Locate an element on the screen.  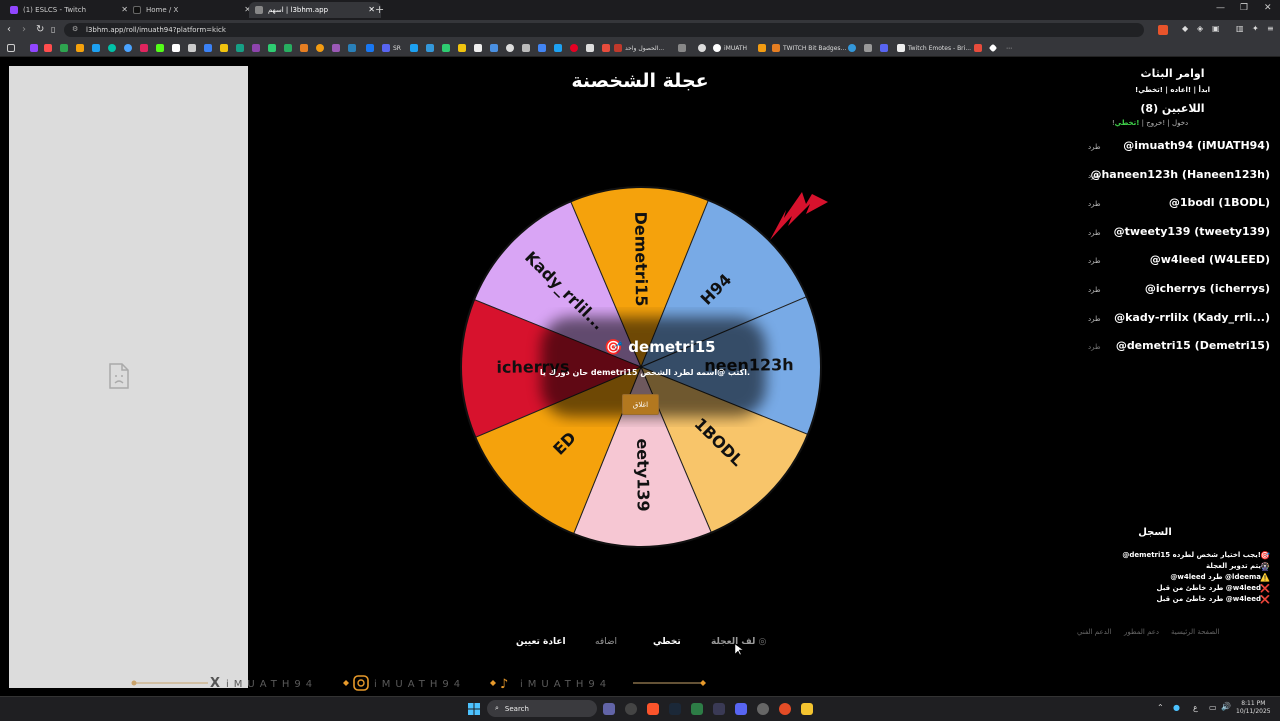
bookmark-icon: ▯ is located at coordinates (53, 29).